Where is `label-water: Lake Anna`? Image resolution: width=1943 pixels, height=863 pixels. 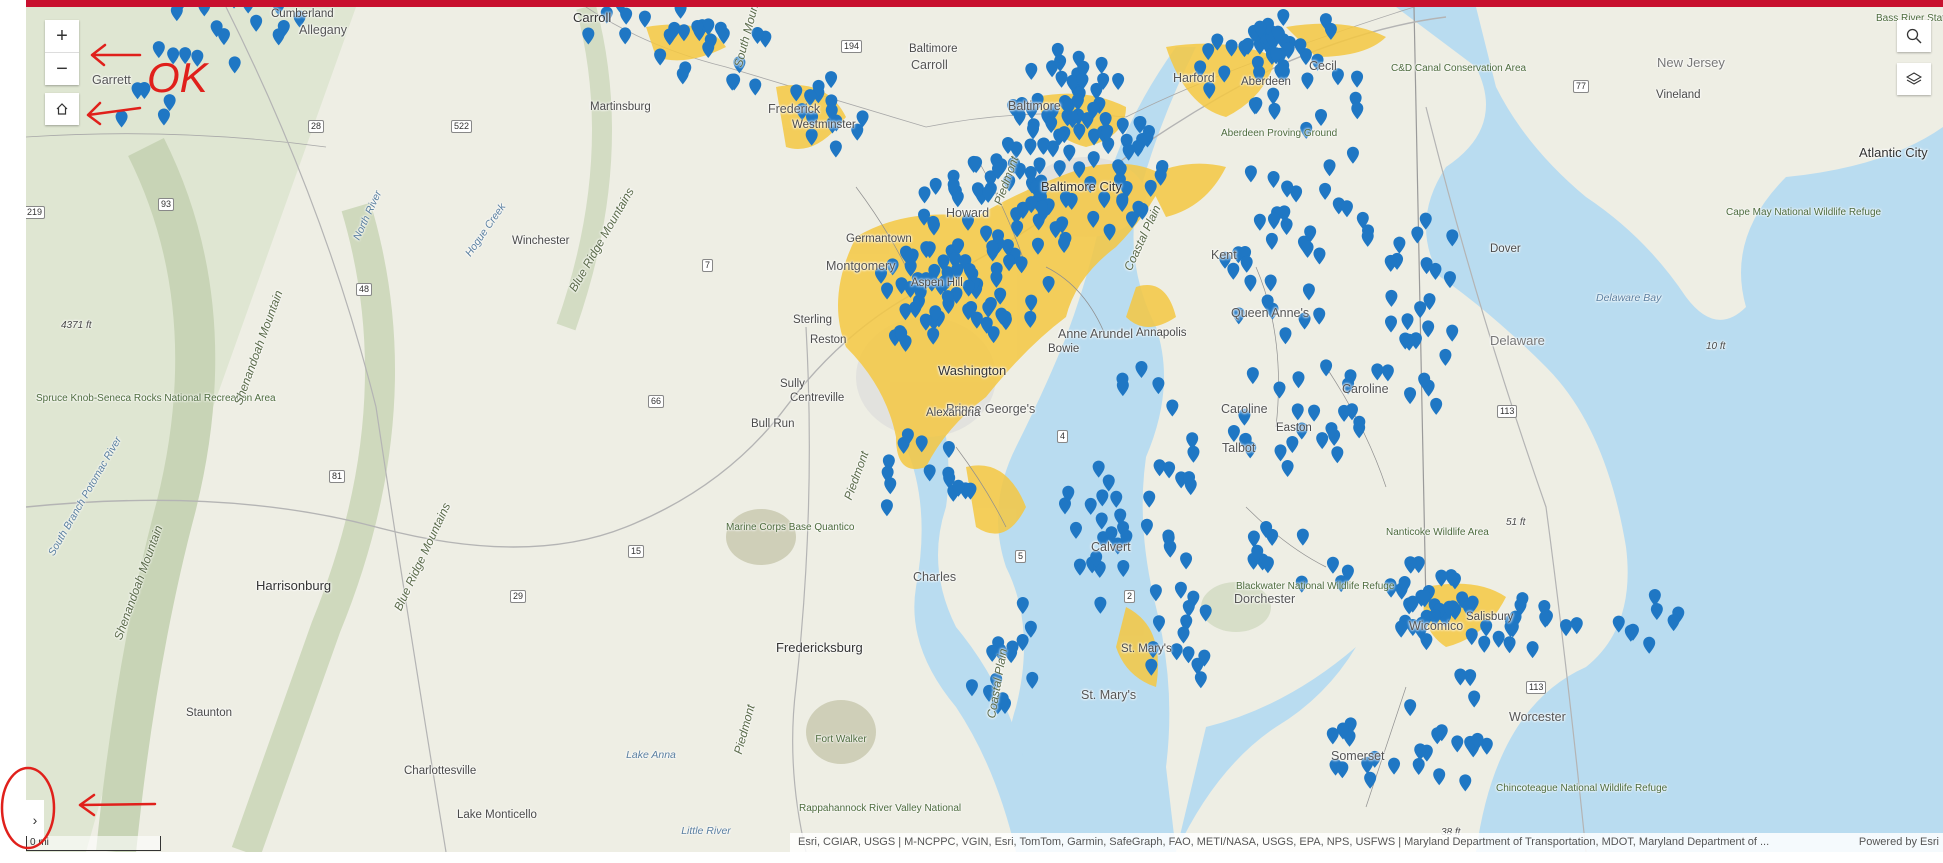
label-water: Lake Anna is located at coordinates (651, 755).